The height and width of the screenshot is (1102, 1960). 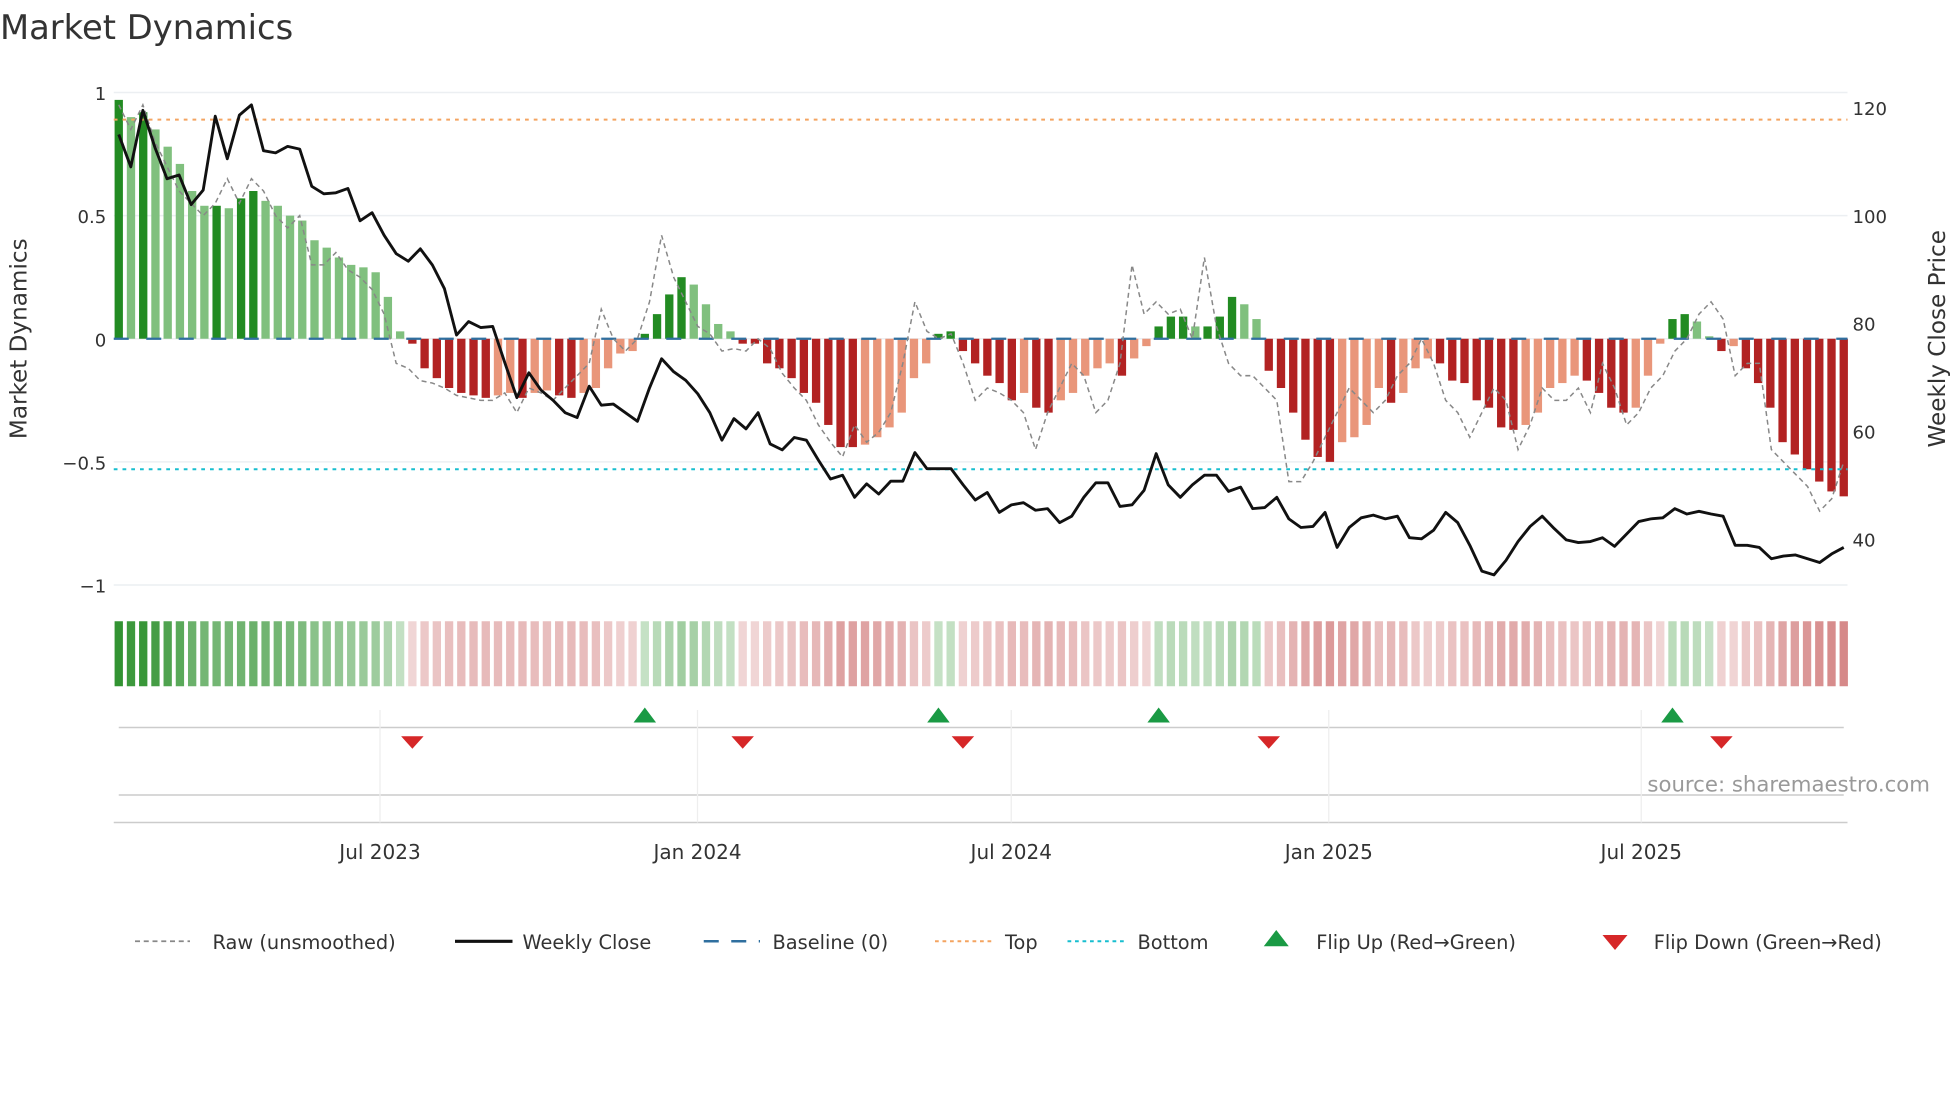 What do you see at coordinates (981, 654) in the screenshot?
I see `dynamics-heat-strip` at bounding box center [981, 654].